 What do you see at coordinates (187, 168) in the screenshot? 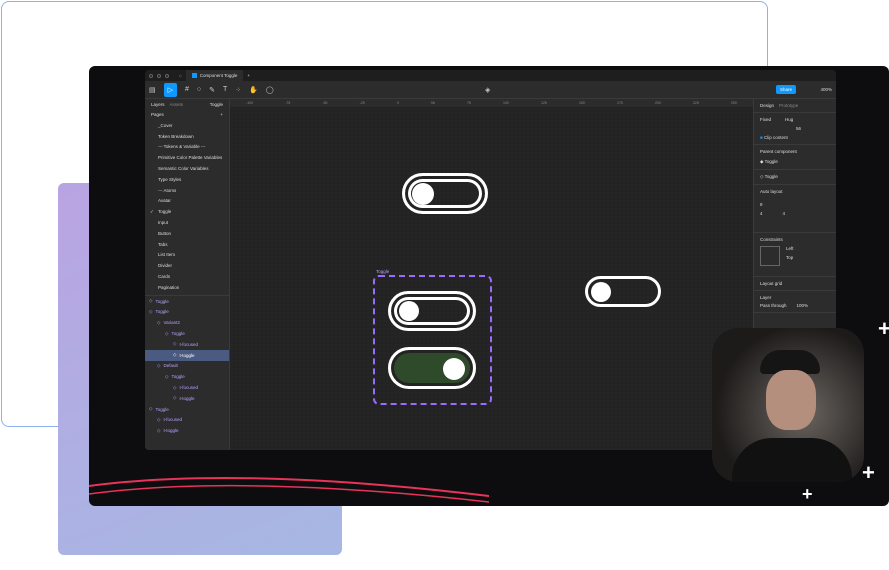
I see `page-item: Semantic Color Variables` at bounding box center [187, 168].